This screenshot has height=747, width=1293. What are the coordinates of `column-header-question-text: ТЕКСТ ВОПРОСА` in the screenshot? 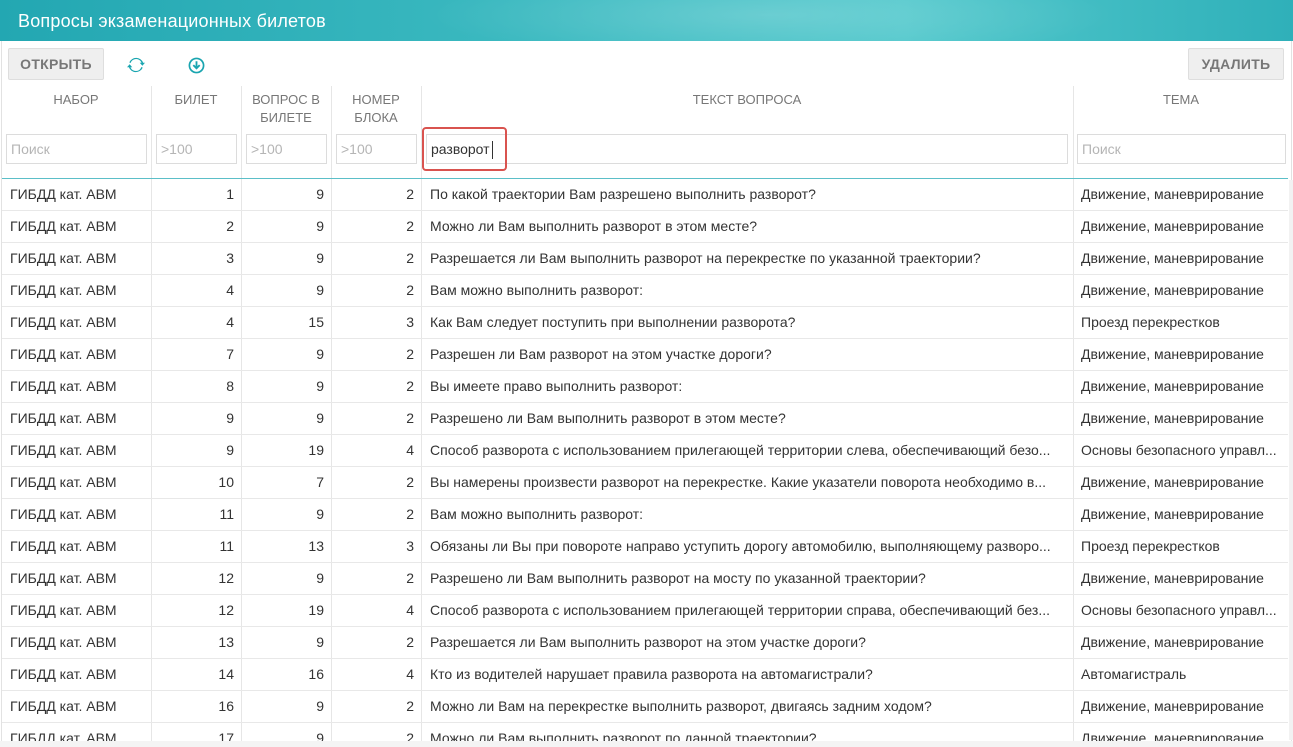 It's located at (747, 109).